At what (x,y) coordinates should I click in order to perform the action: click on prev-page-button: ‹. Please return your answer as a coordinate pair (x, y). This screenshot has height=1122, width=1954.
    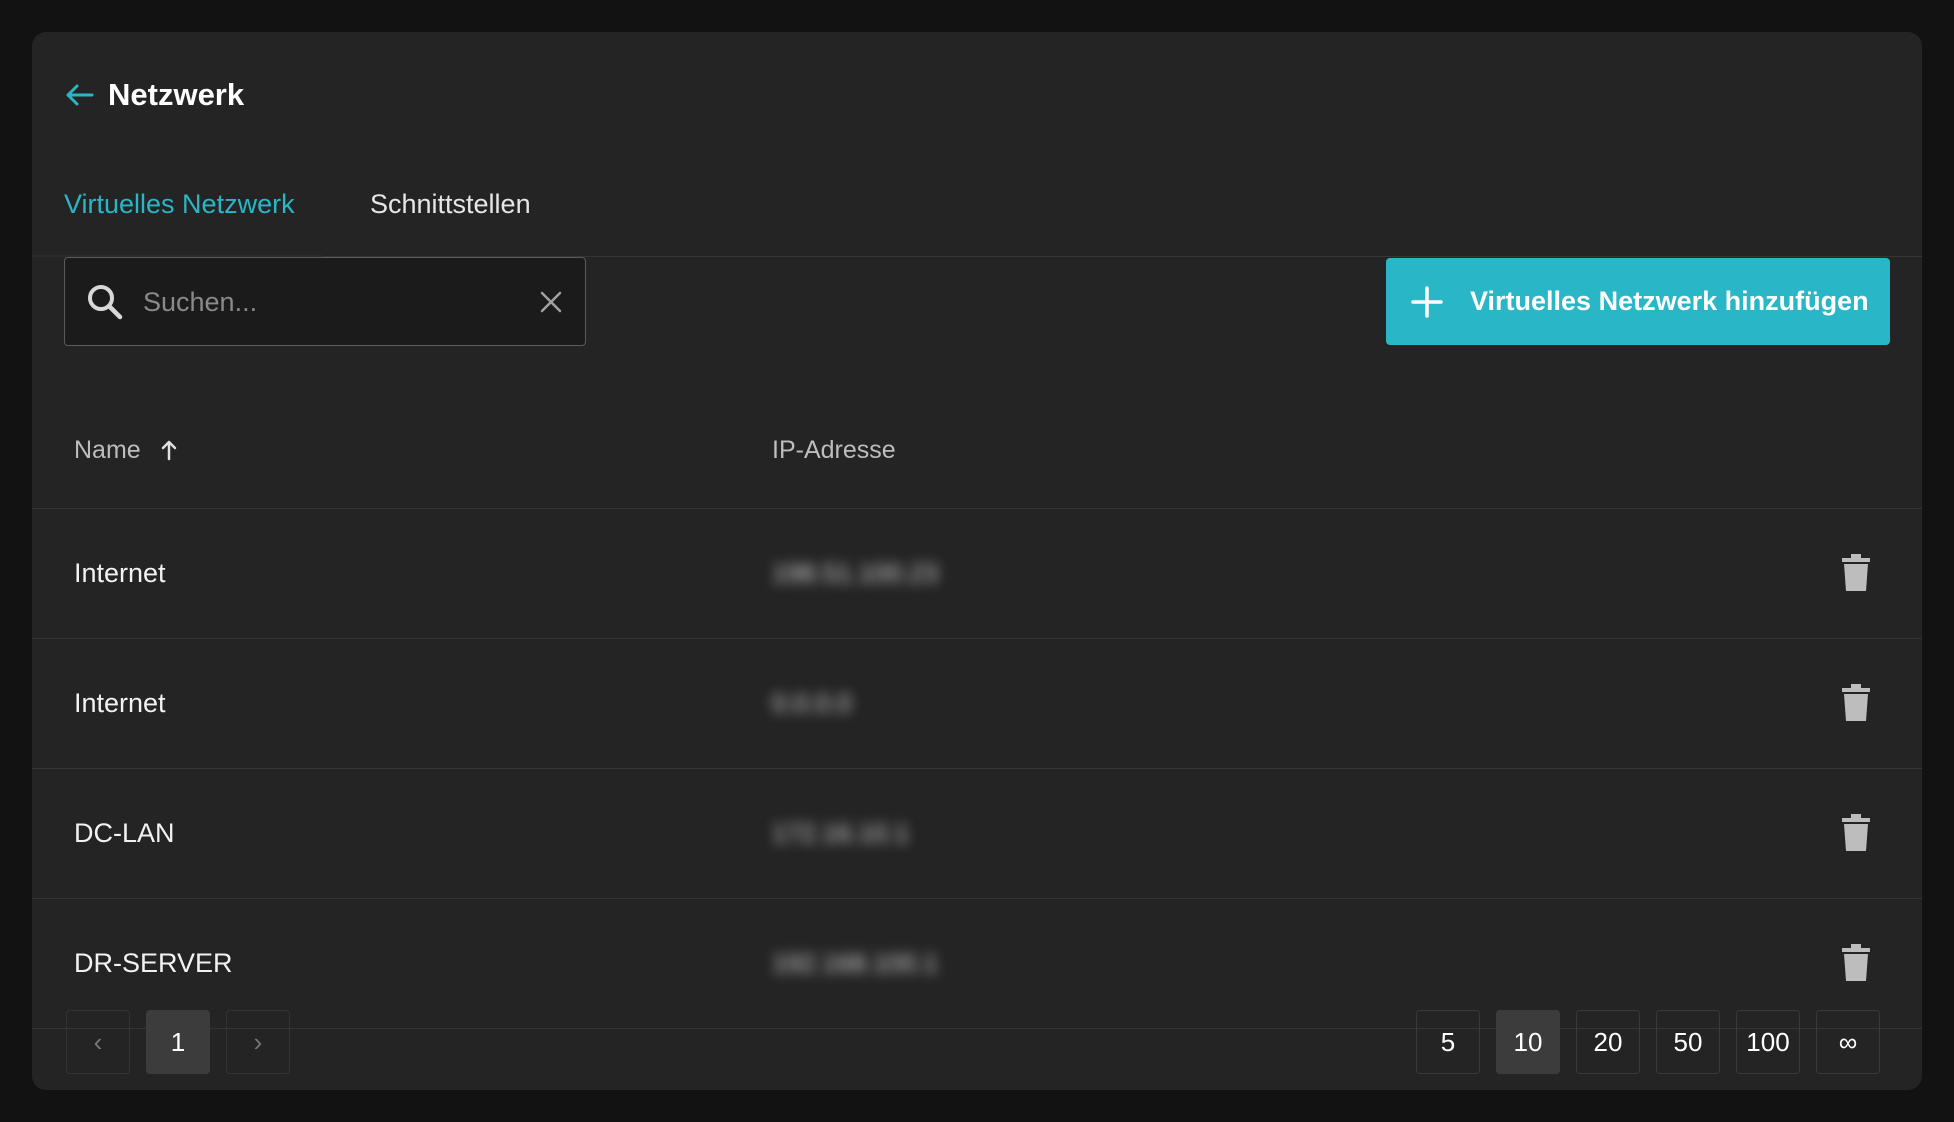
    Looking at the image, I should click on (98, 1042).